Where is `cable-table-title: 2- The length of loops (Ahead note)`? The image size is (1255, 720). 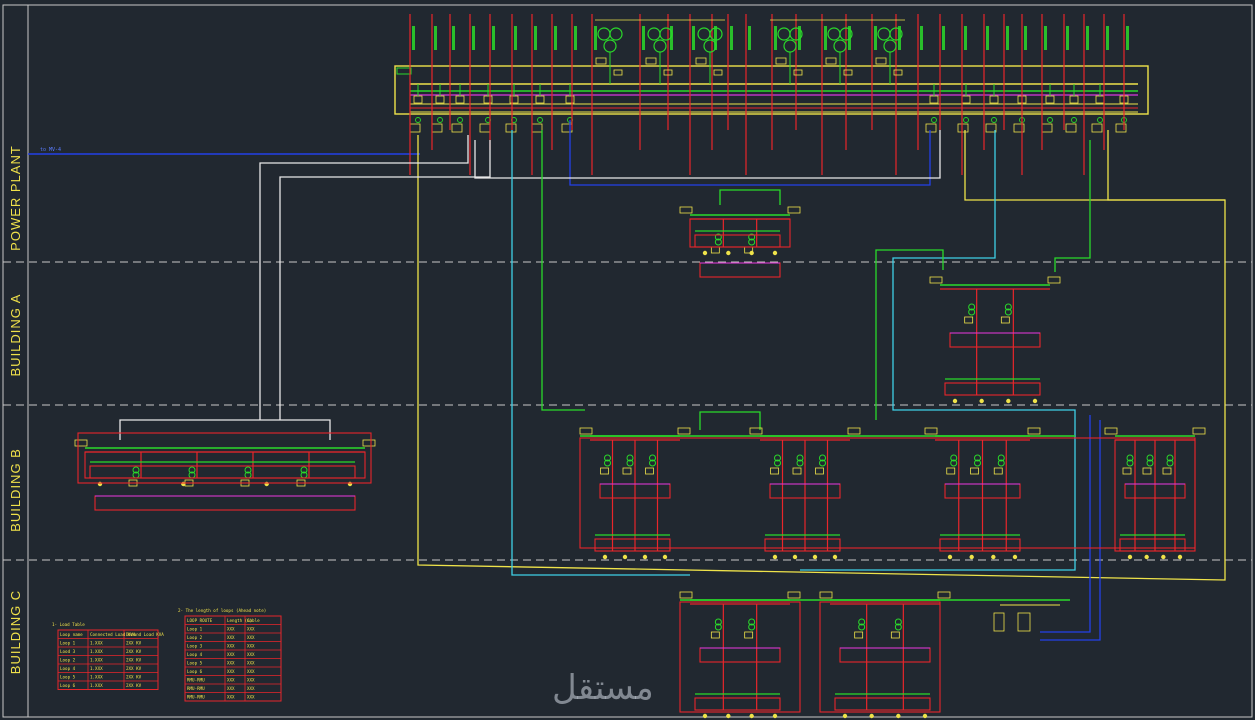 cable-table-title: 2- The length of loops (Ahead note) is located at coordinates (222, 610).